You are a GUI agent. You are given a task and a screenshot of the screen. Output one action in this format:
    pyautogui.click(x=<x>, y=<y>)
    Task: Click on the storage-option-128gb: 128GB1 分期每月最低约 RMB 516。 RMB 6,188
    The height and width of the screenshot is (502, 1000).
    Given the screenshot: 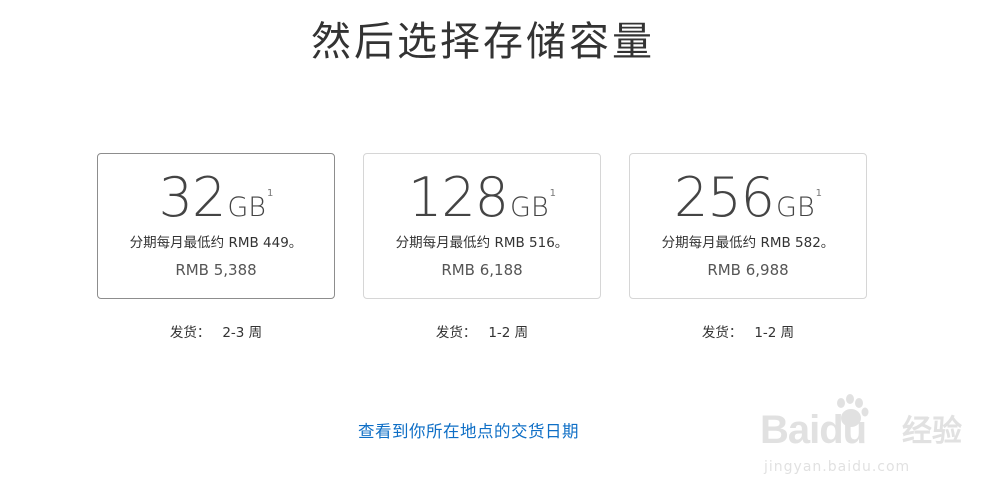 What is the action you would take?
    pyautogui.click(x=482, y=226)
    